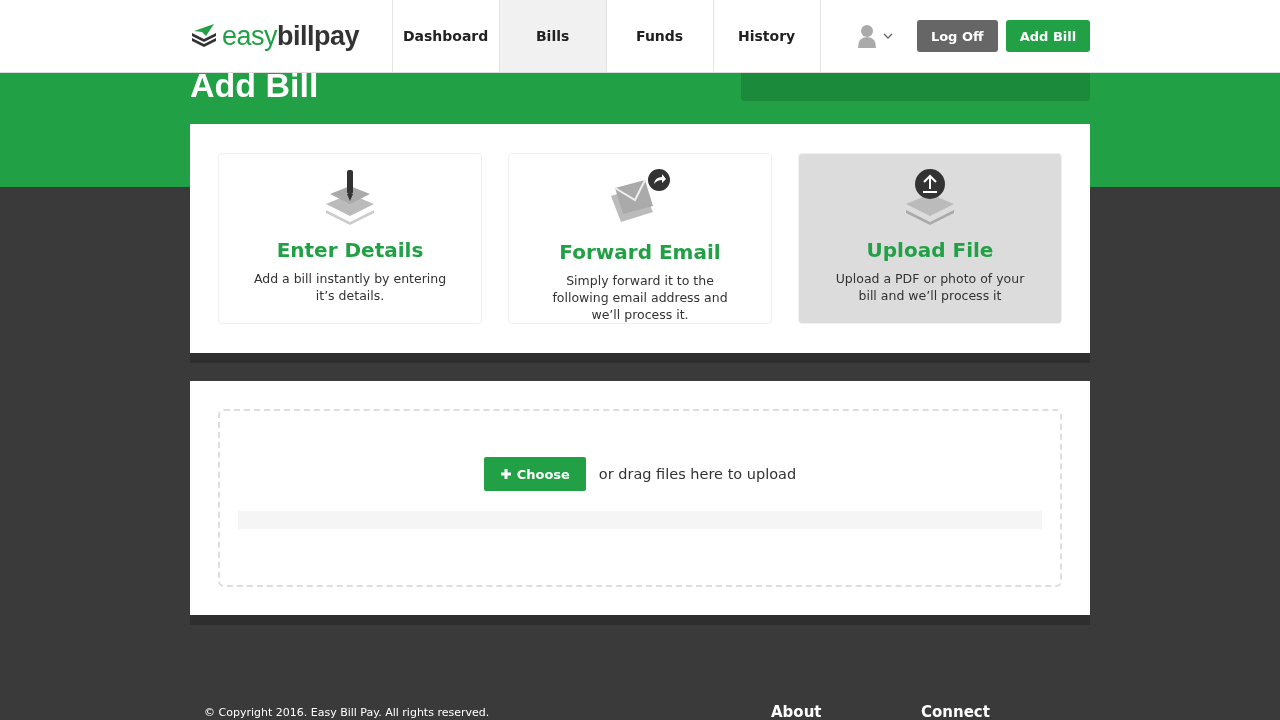 This screenshot has width=1280, height=720. Describe the element at coordinates (505, 474) in the screenshot. I see `plus-icon` at that location.